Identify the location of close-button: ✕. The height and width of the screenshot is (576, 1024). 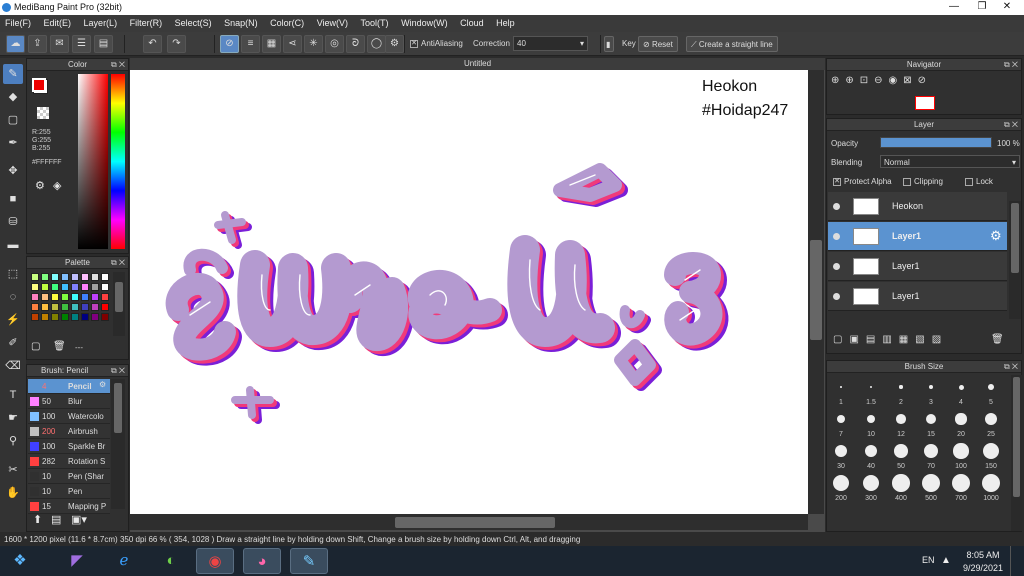
(1007, 7).